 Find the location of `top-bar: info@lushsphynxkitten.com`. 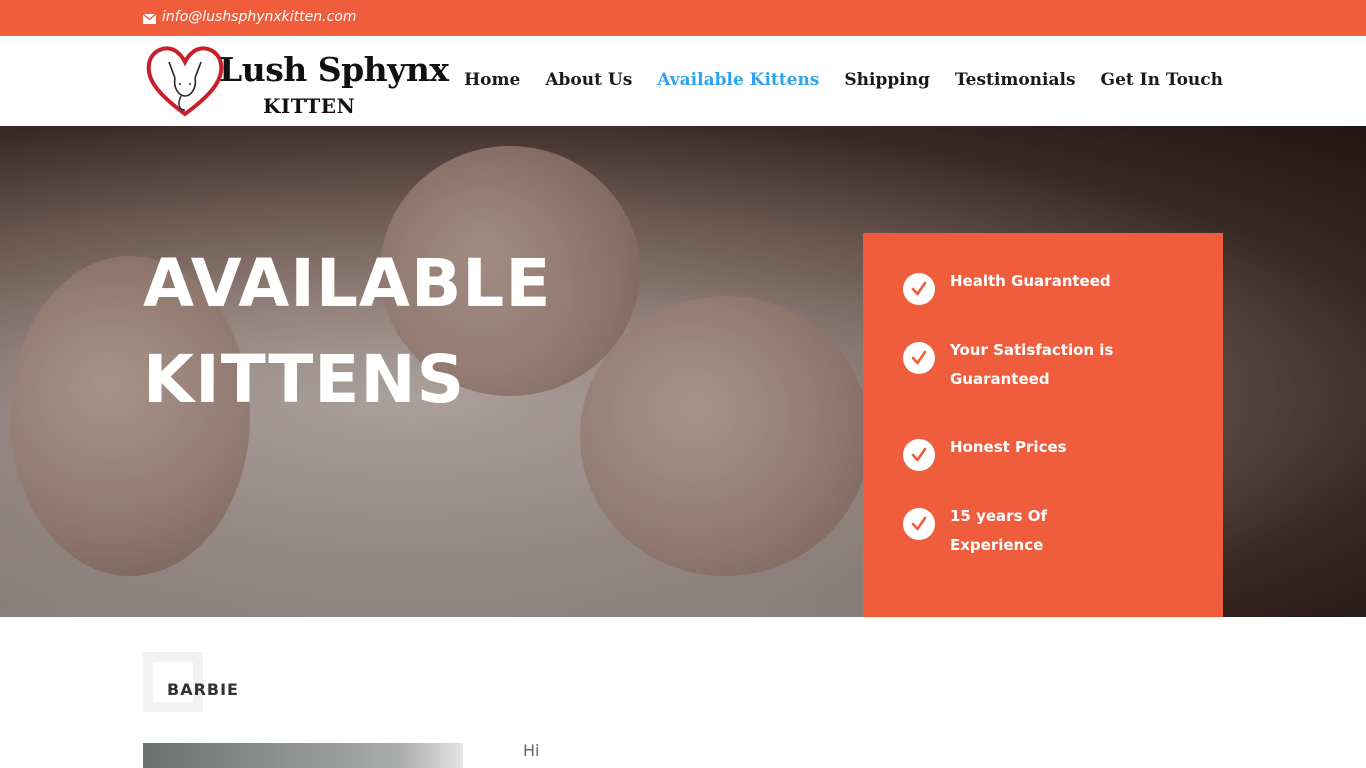

top-bar: info@lushsphynxkitten.com is located at coordinates (683, 18).